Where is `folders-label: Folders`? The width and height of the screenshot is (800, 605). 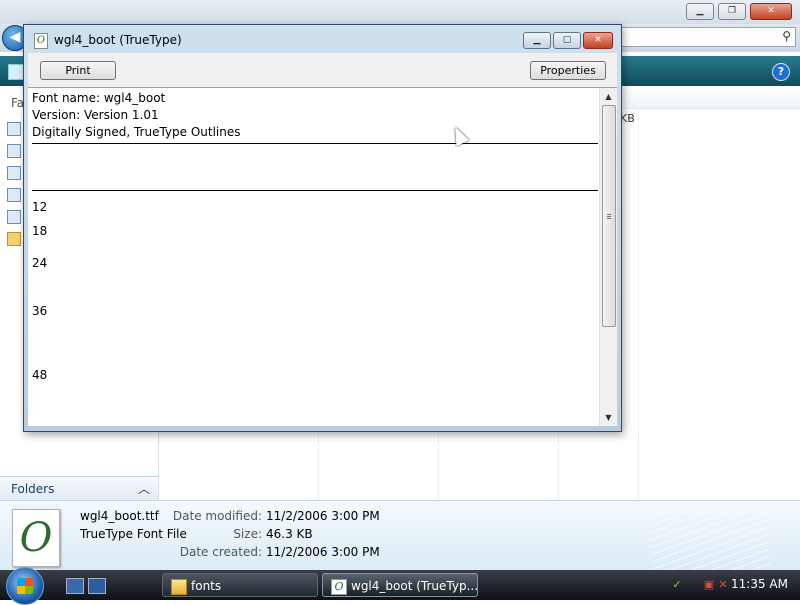
folders-label: Folders is located at coordinates (33, 489).